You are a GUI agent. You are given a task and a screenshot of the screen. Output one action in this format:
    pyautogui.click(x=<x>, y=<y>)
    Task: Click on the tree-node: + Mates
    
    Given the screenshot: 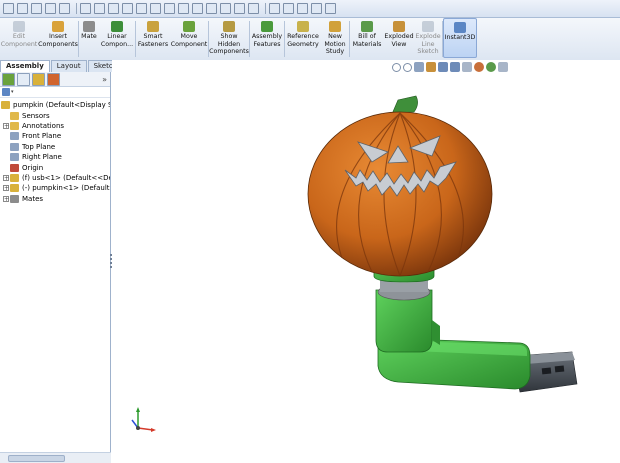 What is the action you would take?
    pyautogui.click(x=55, y=199)
    